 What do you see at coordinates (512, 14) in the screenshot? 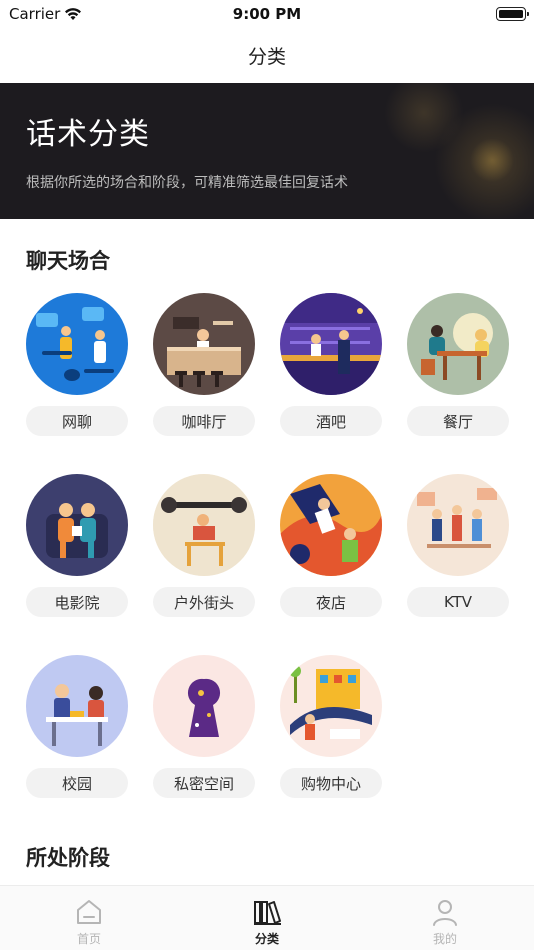
I see `battery-icon` at bounding box center [512, 14].